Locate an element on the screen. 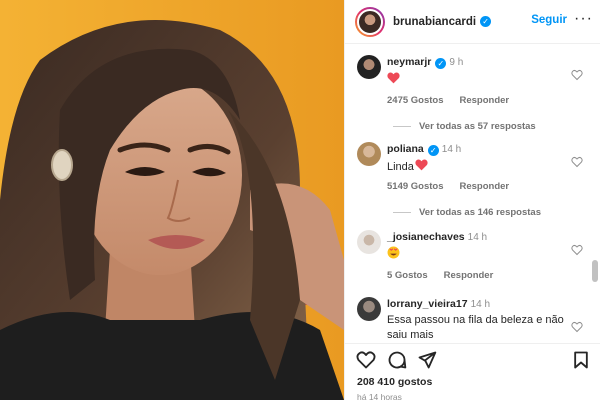  comment-likes: 2475 Gostos is located at coordinates (415, 100).